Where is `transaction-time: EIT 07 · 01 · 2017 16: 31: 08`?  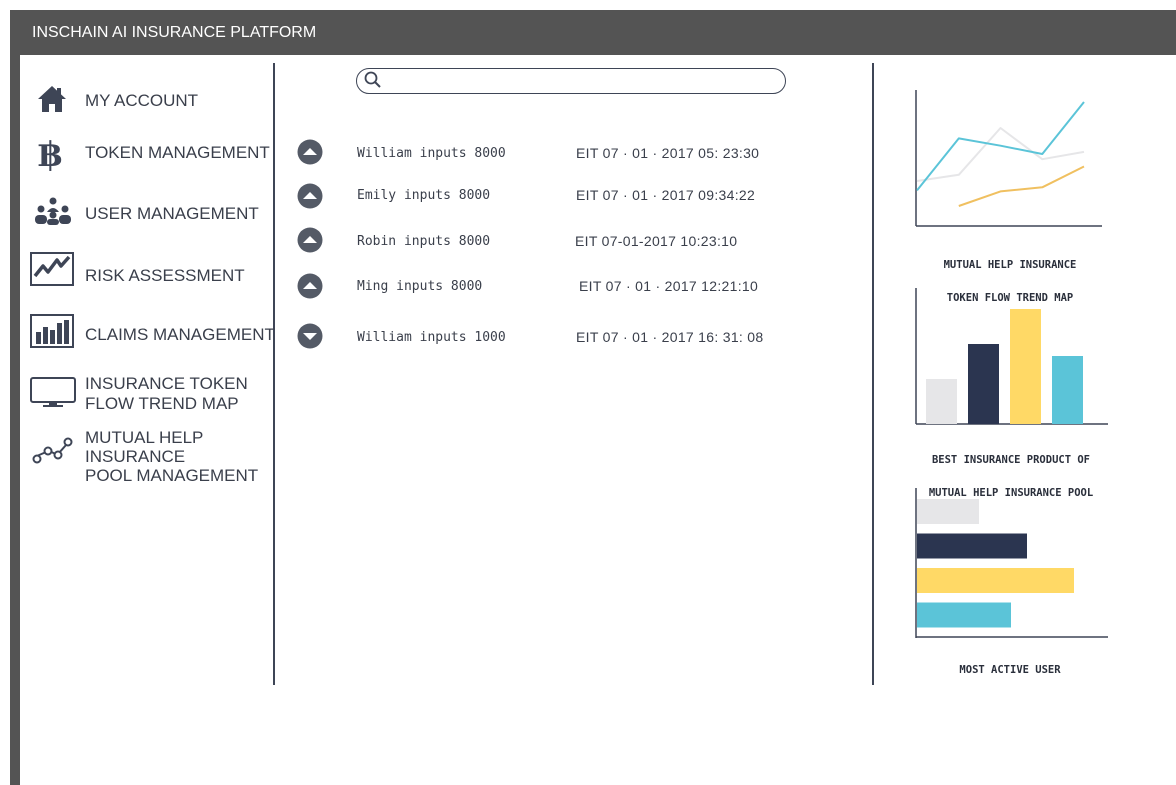 transaction-time: EIT 07 · 01 · 2017 16: 31: 08 is located at coordinates (670, 337).